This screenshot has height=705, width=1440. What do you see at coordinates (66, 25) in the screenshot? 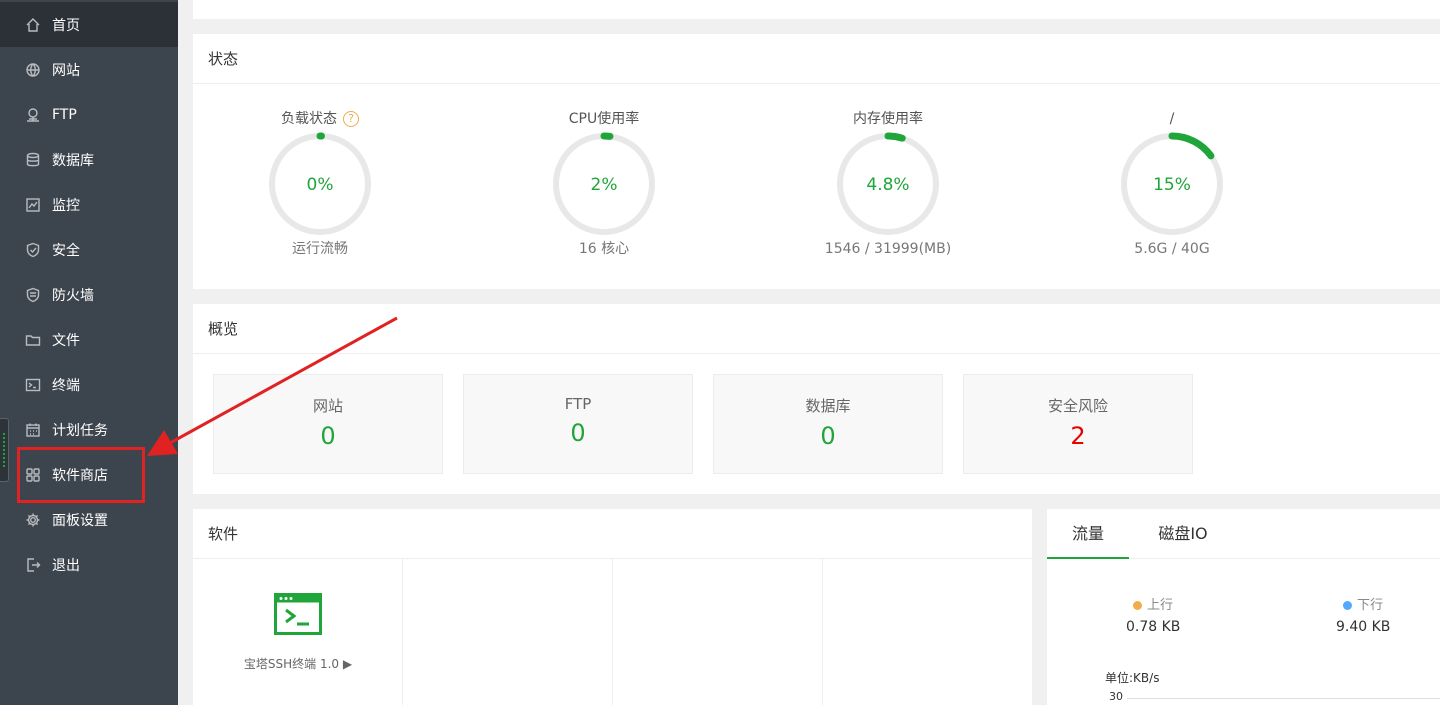
I see `sidebar-item-label: 首页` at bounding box center [66, 25].